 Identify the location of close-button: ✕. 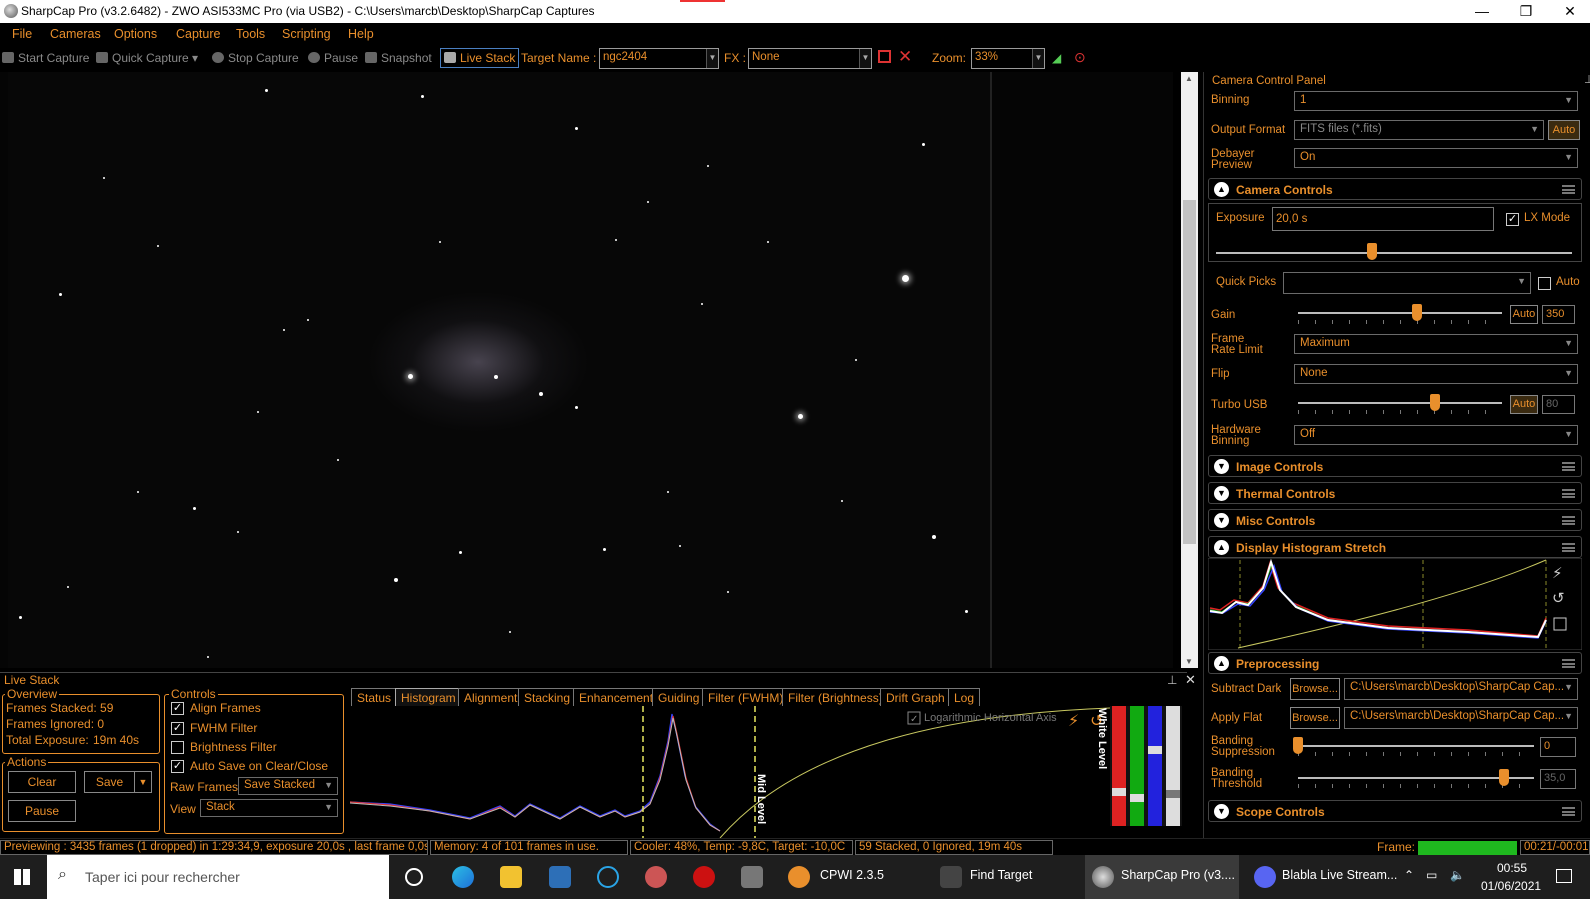
(1569, 11).